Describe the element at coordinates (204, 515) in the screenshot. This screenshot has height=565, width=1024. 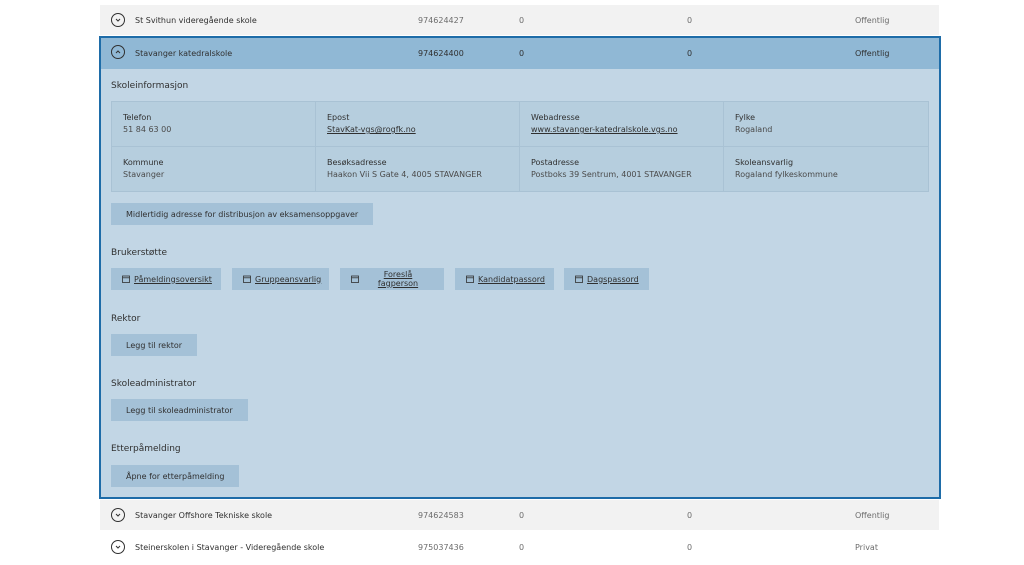
I see `school-name: Stavanger Offshore Tekniske skole` at that location.